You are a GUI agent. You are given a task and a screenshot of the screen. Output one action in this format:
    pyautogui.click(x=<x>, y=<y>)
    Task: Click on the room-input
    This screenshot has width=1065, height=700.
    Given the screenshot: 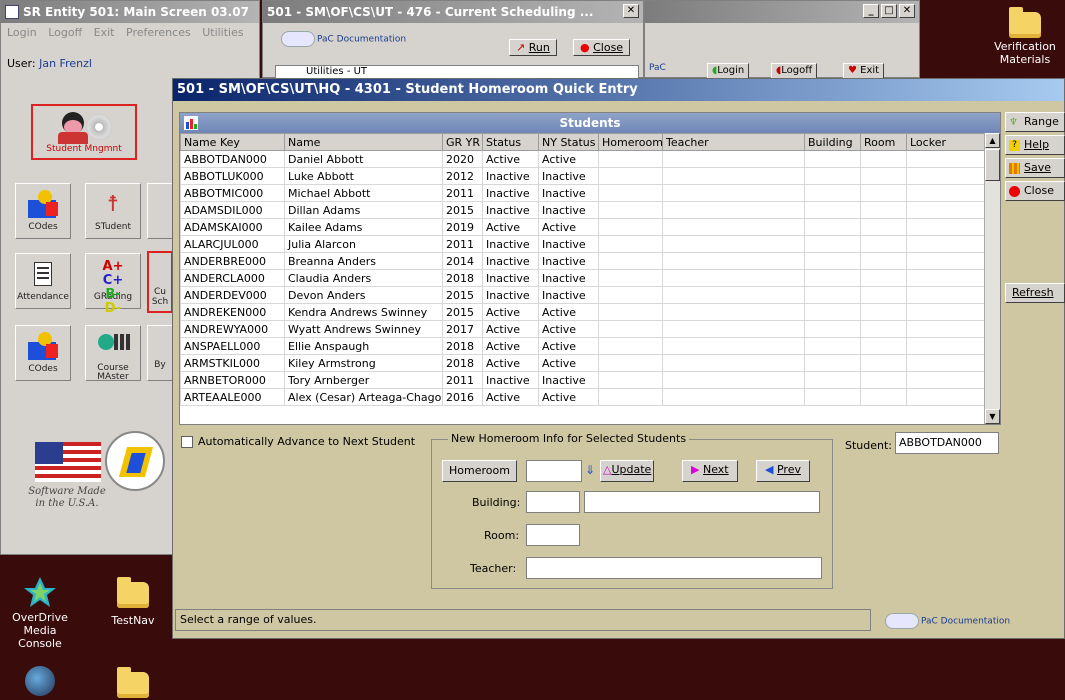 What is the action you would take?
    pyautogui.click(x=553, y=535)
    